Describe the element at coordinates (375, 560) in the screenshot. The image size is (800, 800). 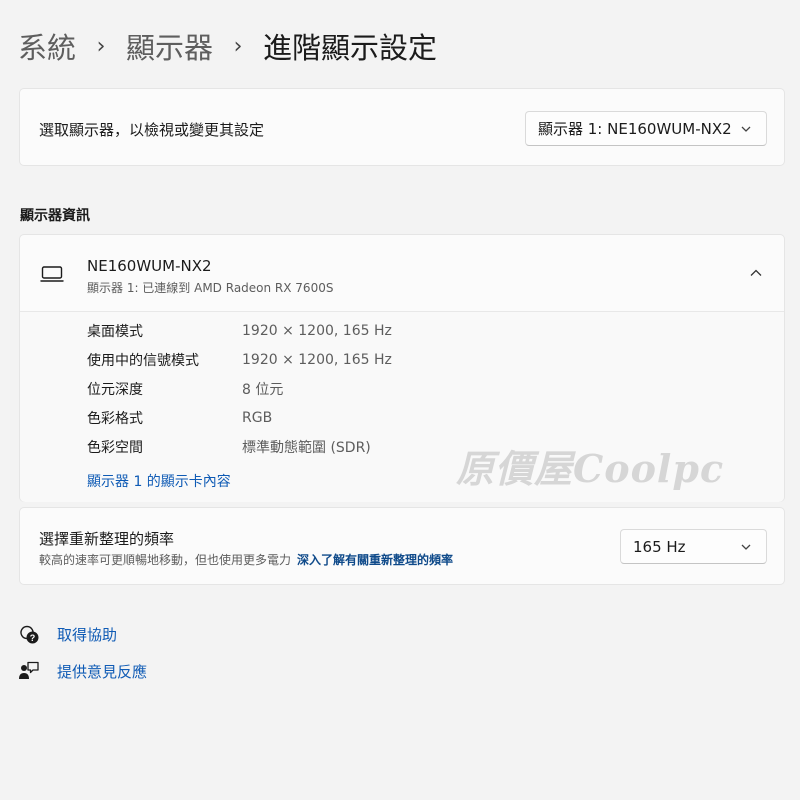
I see `refresh-rate-learn-more-link: 深入了解有關重新整理的頻率` at that location.